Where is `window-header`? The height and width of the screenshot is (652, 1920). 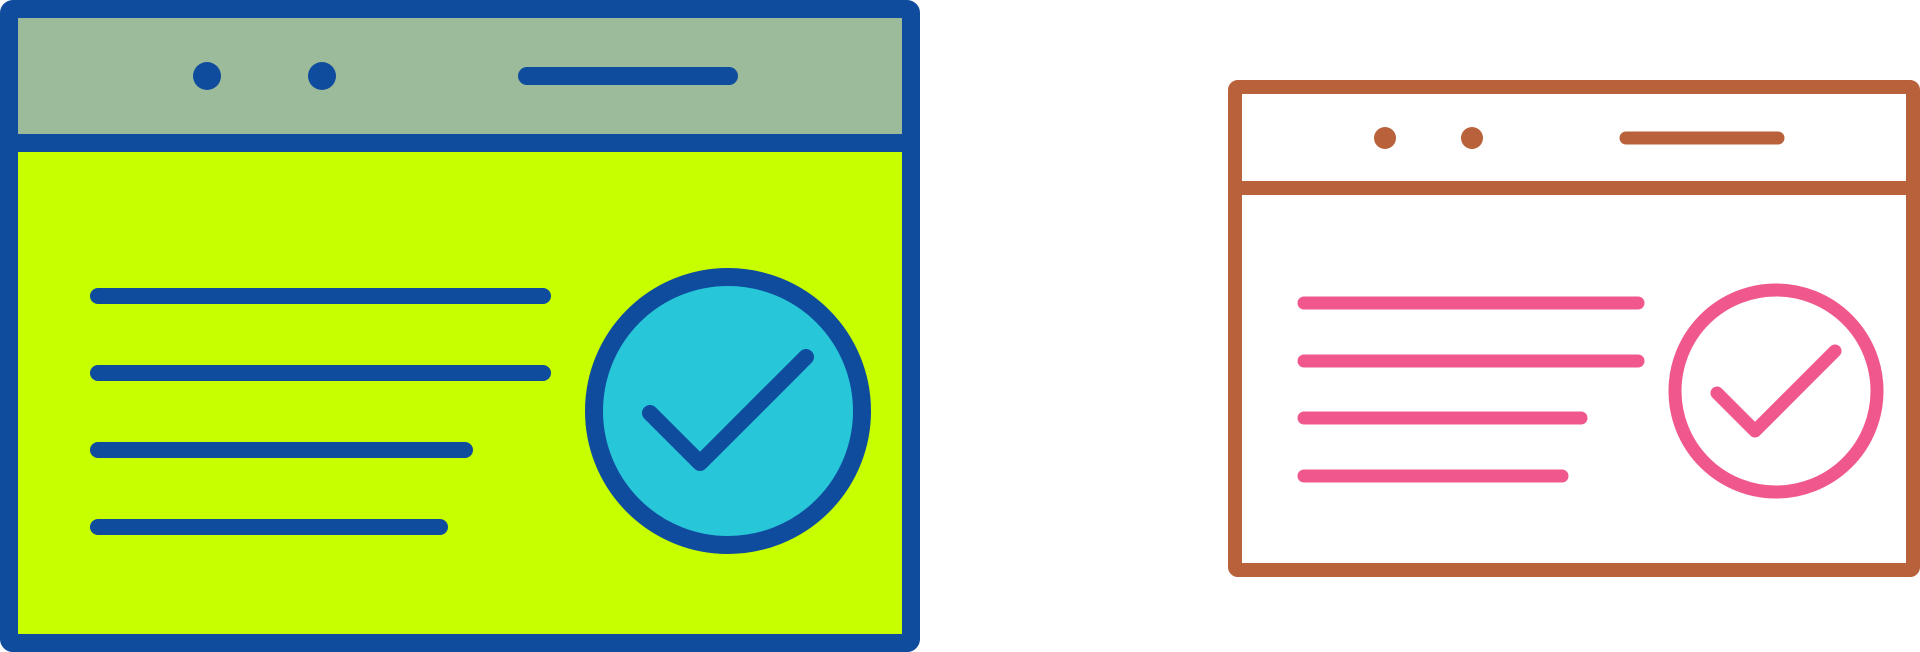
window-header is located at coordinates (460, 80).